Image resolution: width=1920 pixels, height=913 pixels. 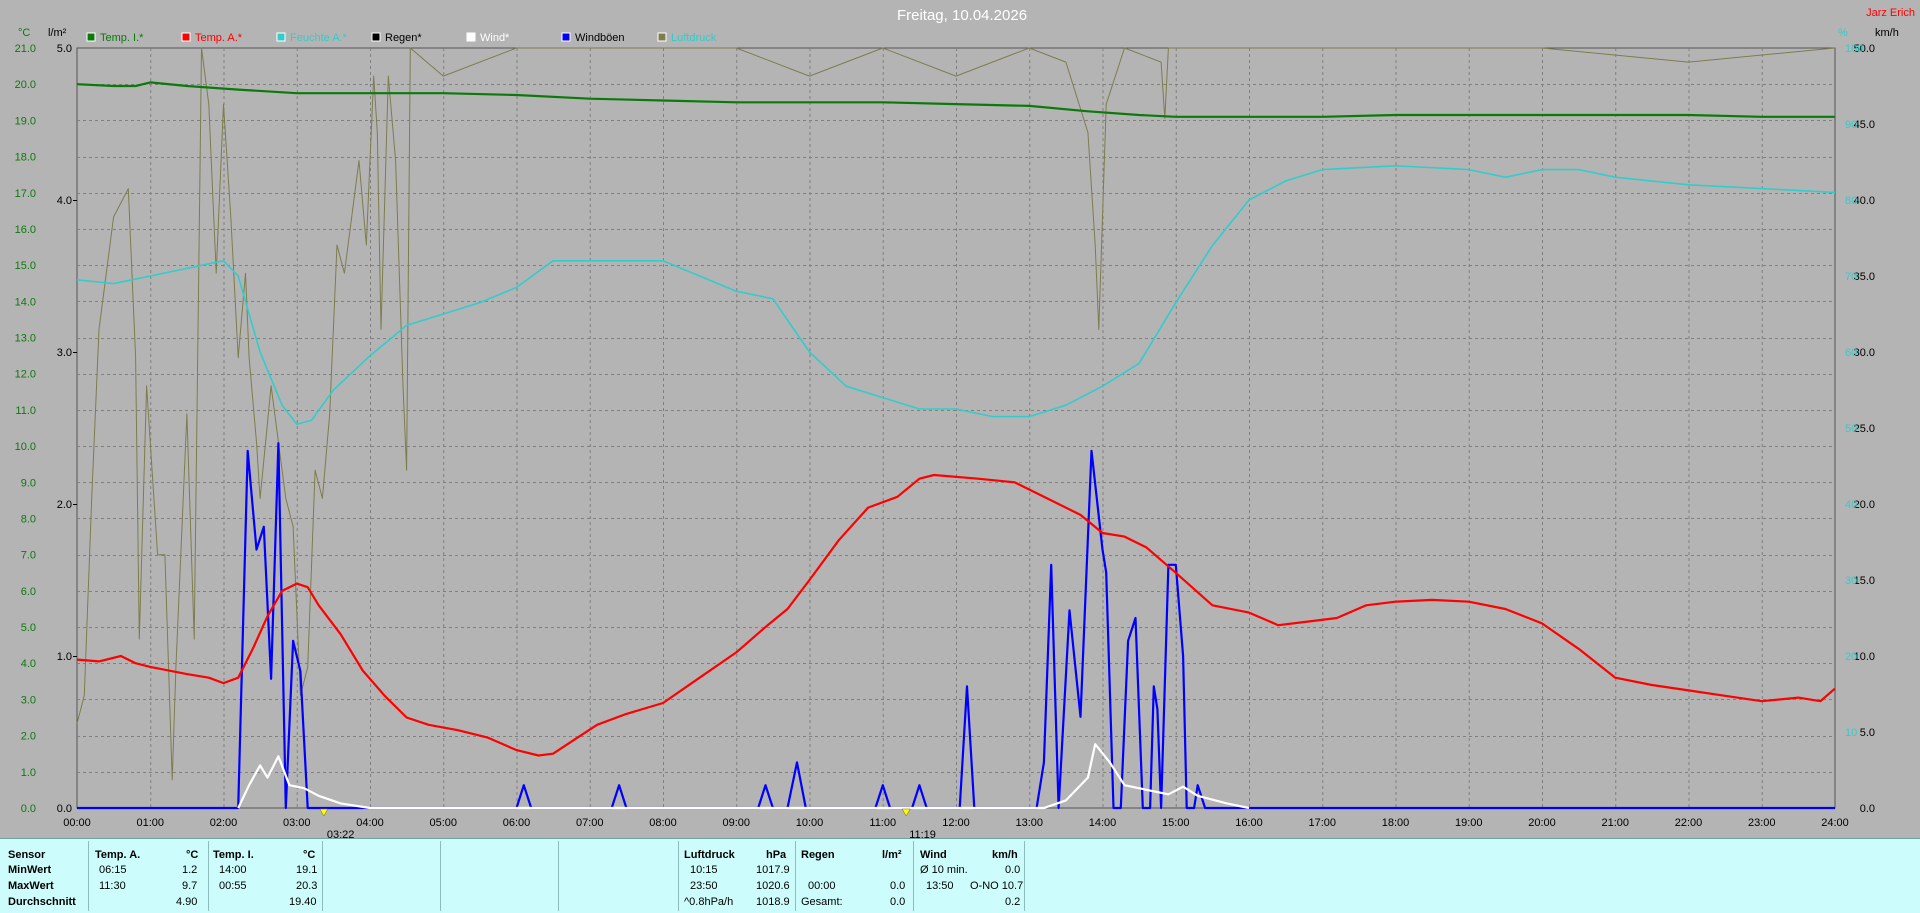 What do you see at coordinates (190, 870) in the screenshot?
I see `stats-temp-a-min: 1.2` at bounding box center [190, 870].